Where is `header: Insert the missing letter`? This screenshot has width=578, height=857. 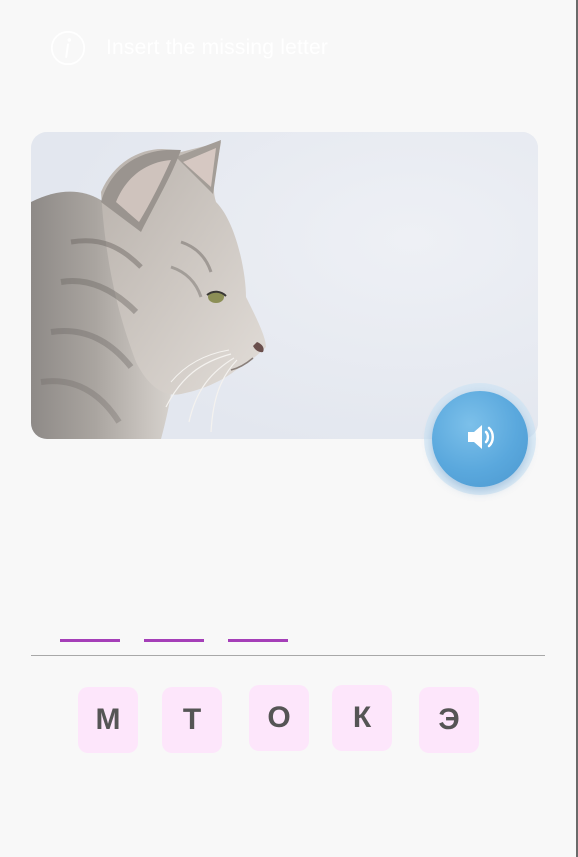
header: Insert the missing letter is located at coordinates (189, 48).